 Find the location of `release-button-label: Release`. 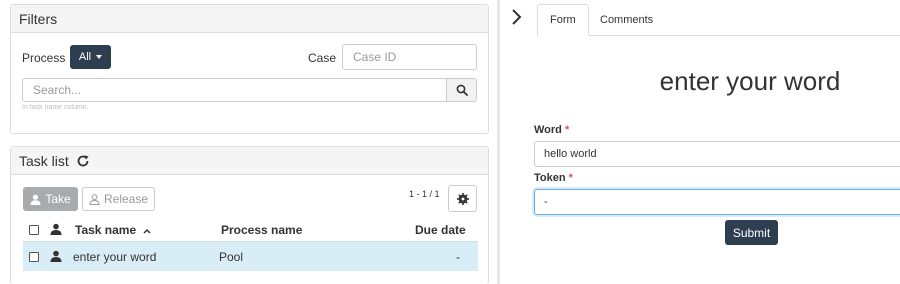

release-button-label: Release is located at coordinates (126, 199).